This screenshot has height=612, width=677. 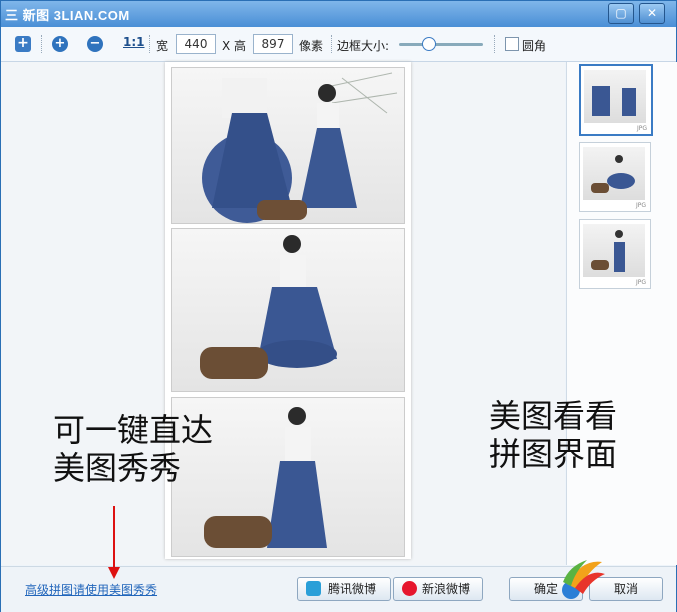 I want to click on unit-label: 像素, so click(x=311, y=46).